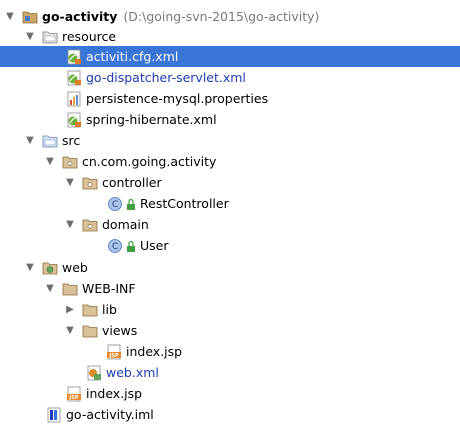 This screenshot has width=460, height=427. Describe the element at coordinates (132, 56) in the screenshot. I see `file-label: activiti.cfg.xml` at that location.